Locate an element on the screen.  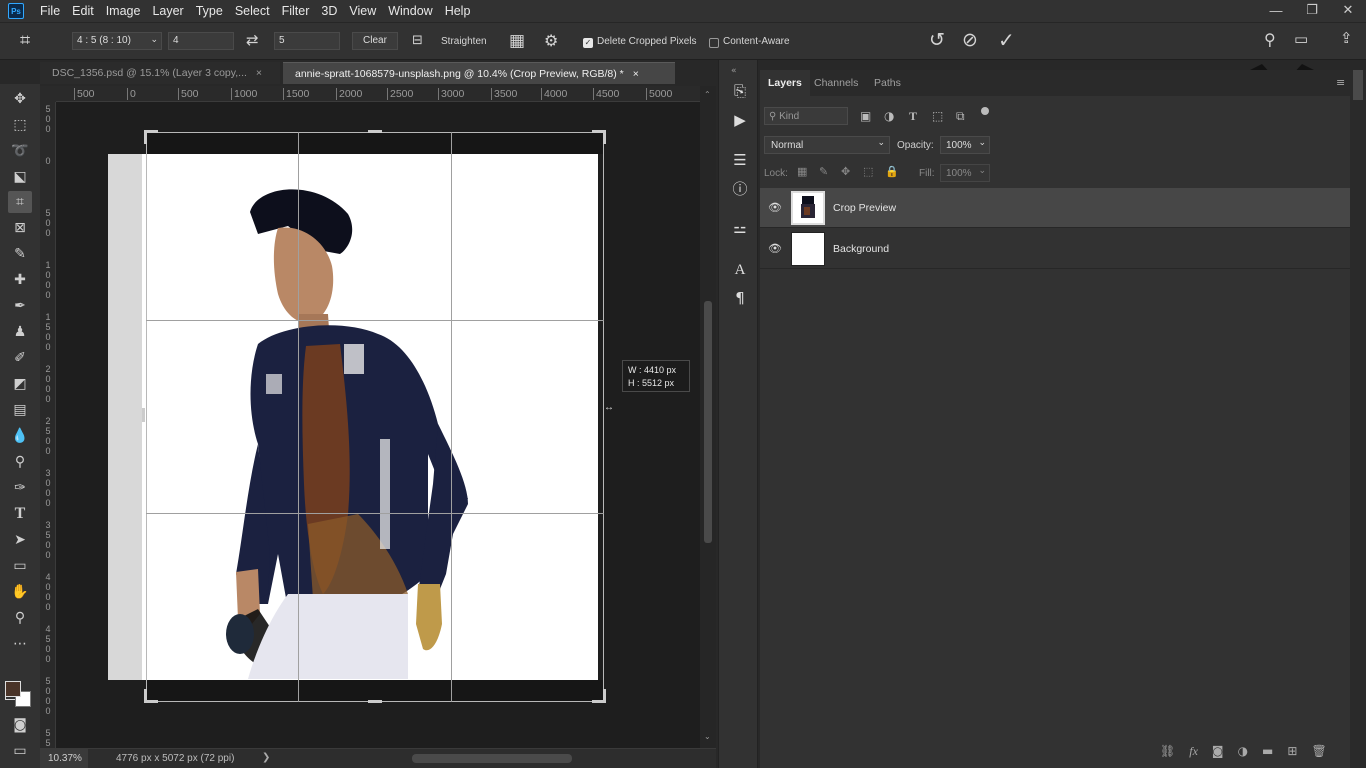
filter-type-icon: T is located at coordinates (913, 116).